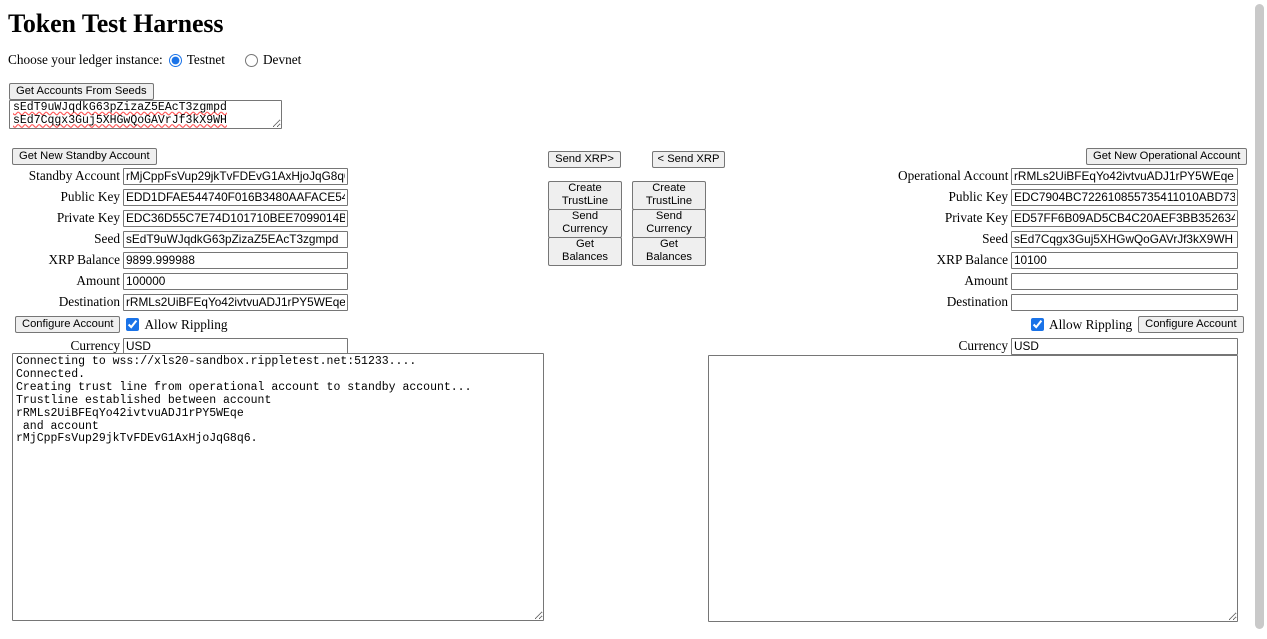 The width and height of the screenshot is (1267, 639). What do you see at coordinates (98, 281) in the screenshot?
I see `label-standby-amount: Amount` at bounding box center [98, 281].